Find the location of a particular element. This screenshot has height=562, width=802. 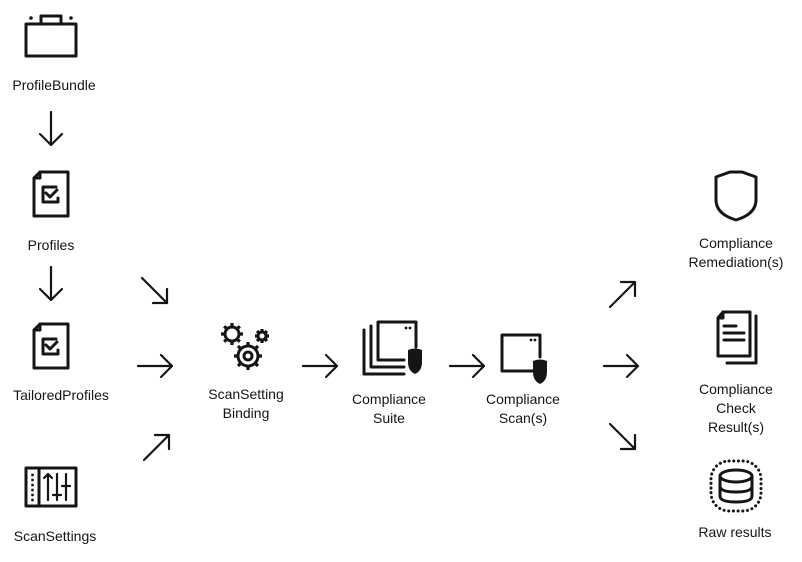

node-label: Binding is located at coordinates (246, 413).